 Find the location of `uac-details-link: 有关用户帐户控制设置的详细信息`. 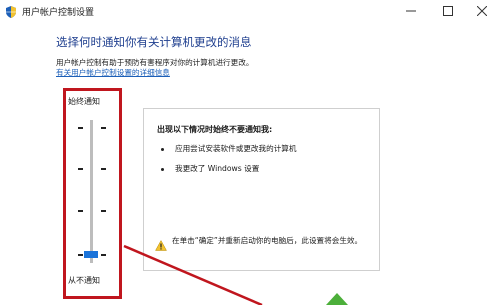

uac-details-link: 有关用户帐户控制设置的详细信息 is located at coordinates (113, 72).